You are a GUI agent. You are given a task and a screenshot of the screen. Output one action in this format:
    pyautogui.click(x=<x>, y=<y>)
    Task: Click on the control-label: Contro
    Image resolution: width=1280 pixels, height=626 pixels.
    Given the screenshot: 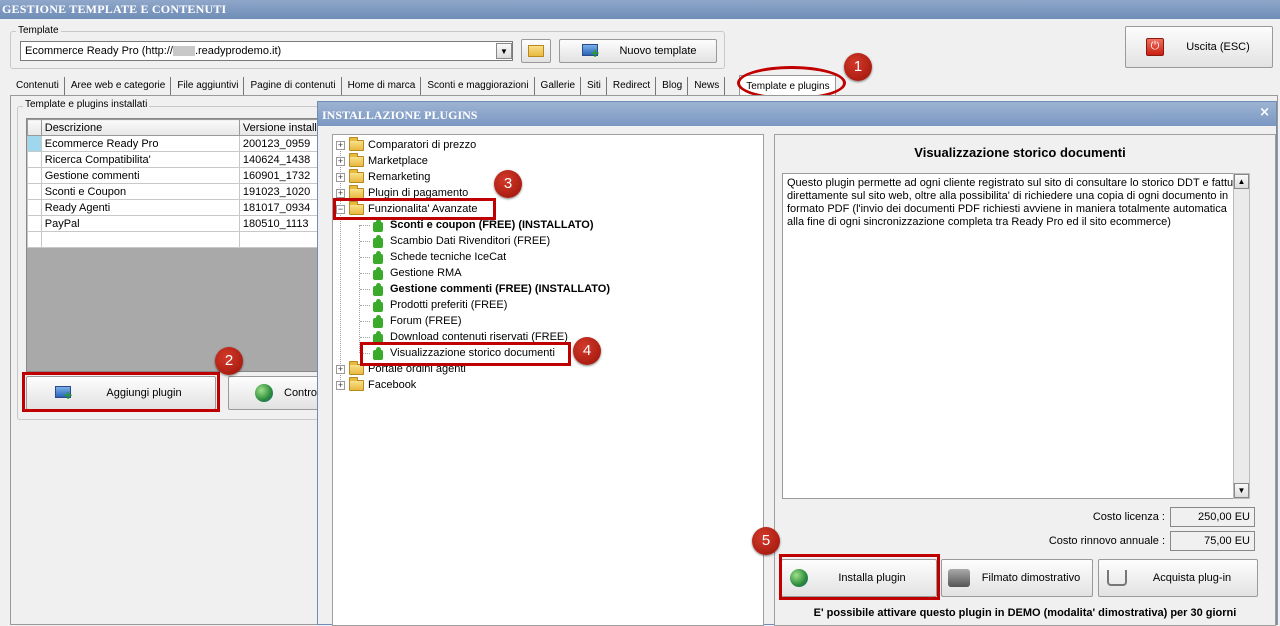 What is the action you would take?
    pyautogui.click(x=301, y=393)
    